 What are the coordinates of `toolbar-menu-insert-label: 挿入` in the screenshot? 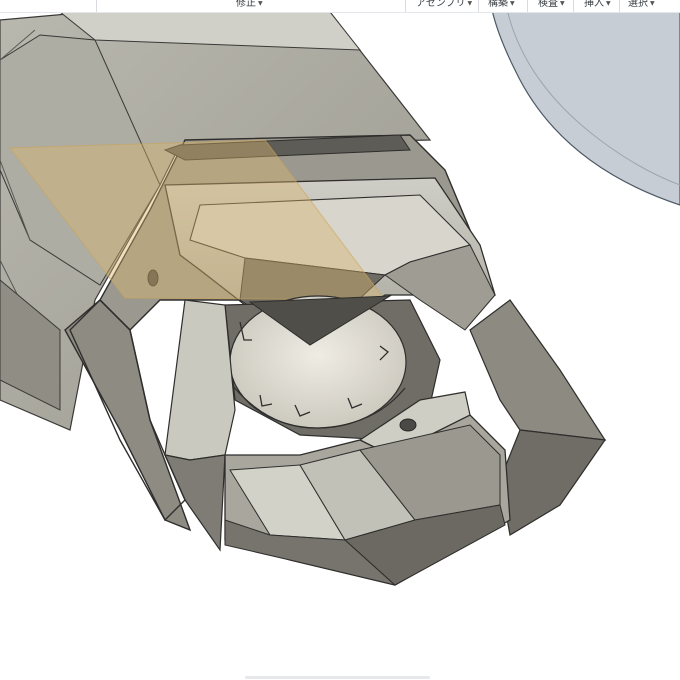 It's located at (594, 4).